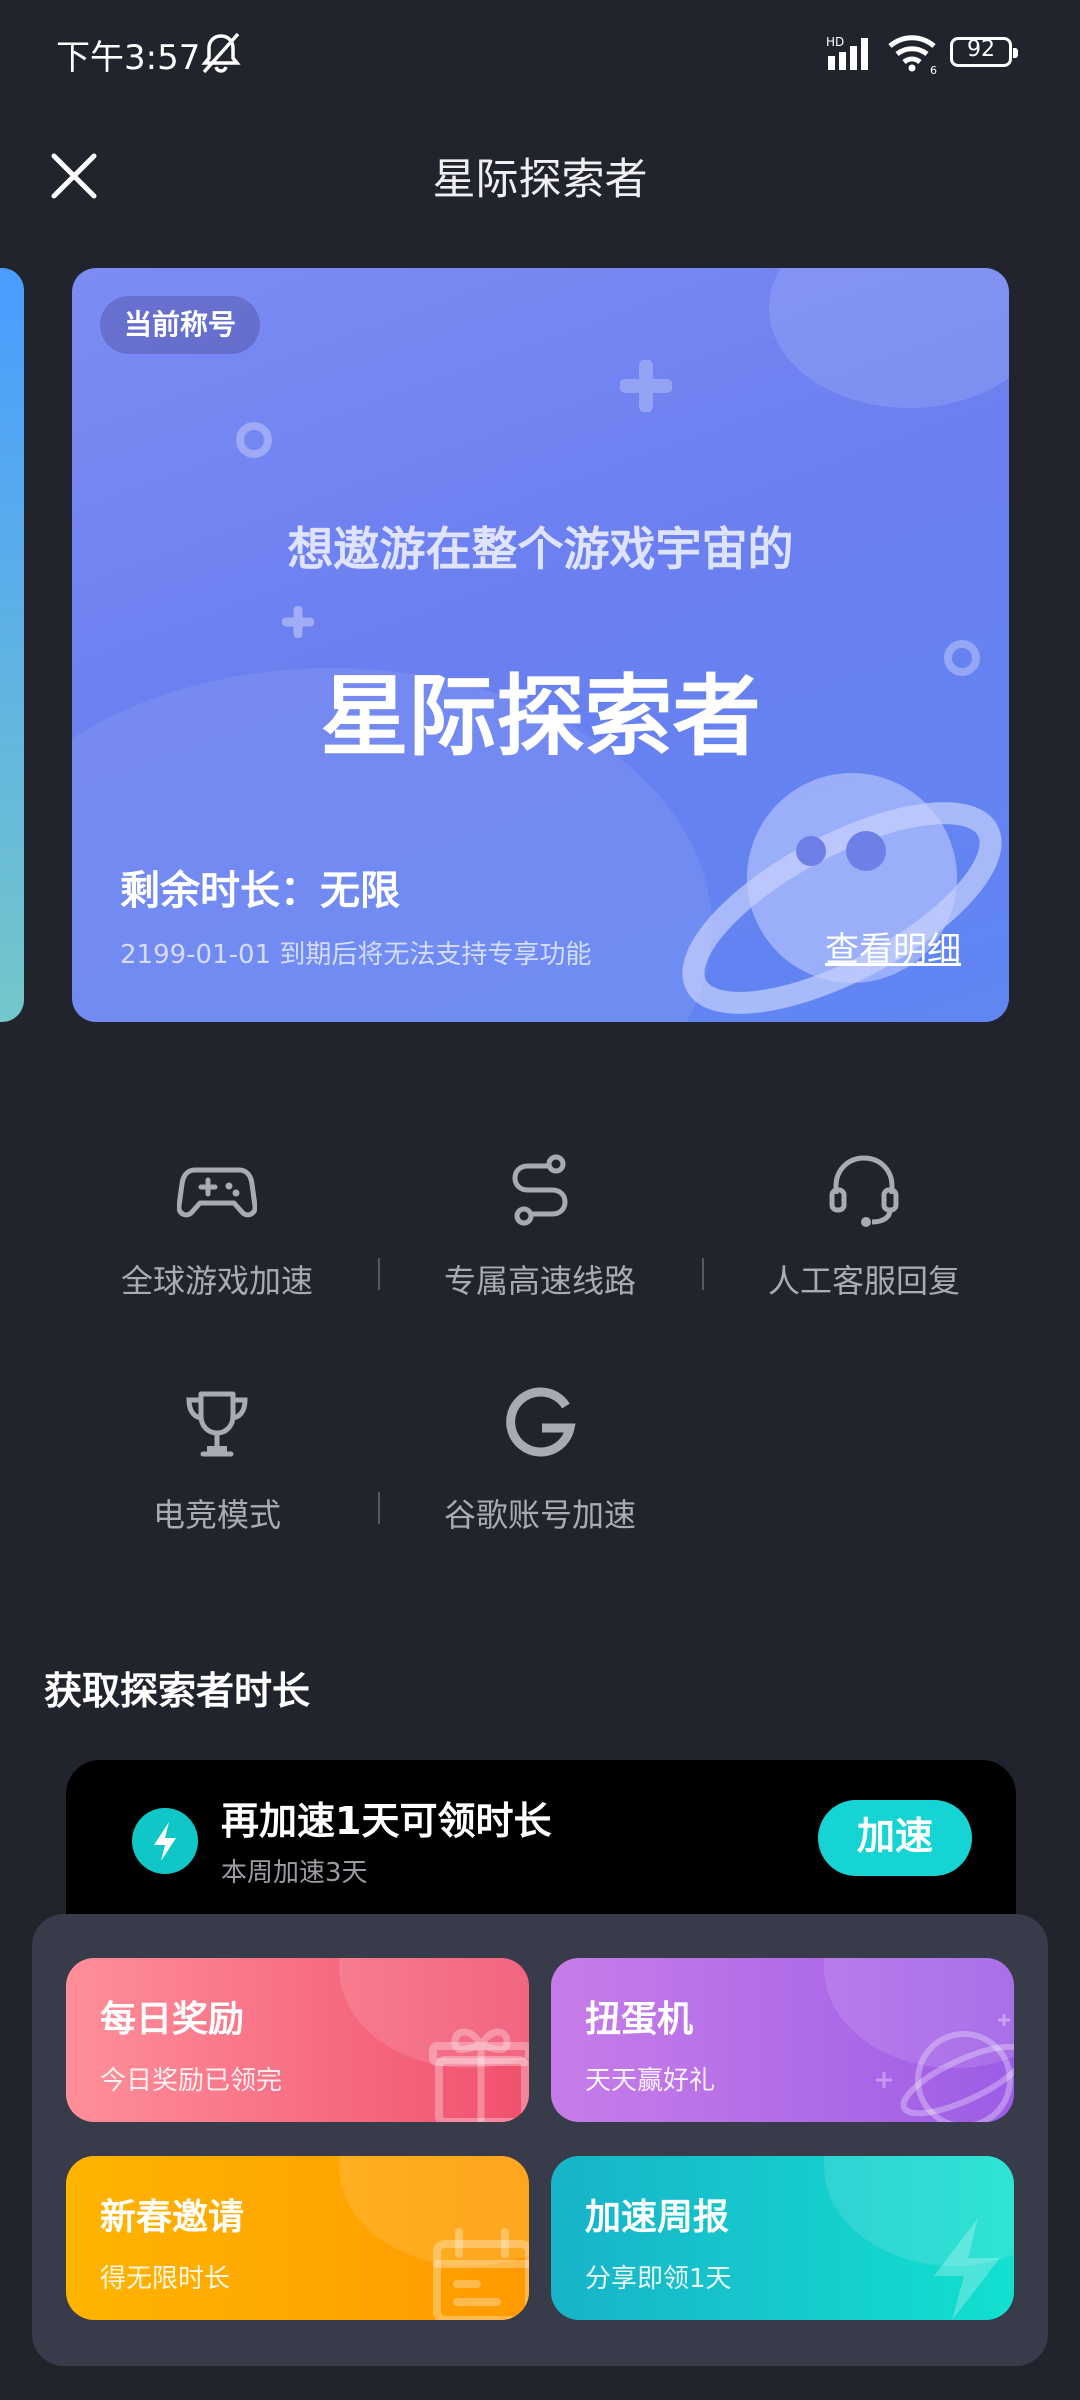 This screenshot has width=1080, height=2400. Describe the element at coordinates (260, 891) in the screenshot. I see `remaining-time: 剩余时长：无限` at that location.